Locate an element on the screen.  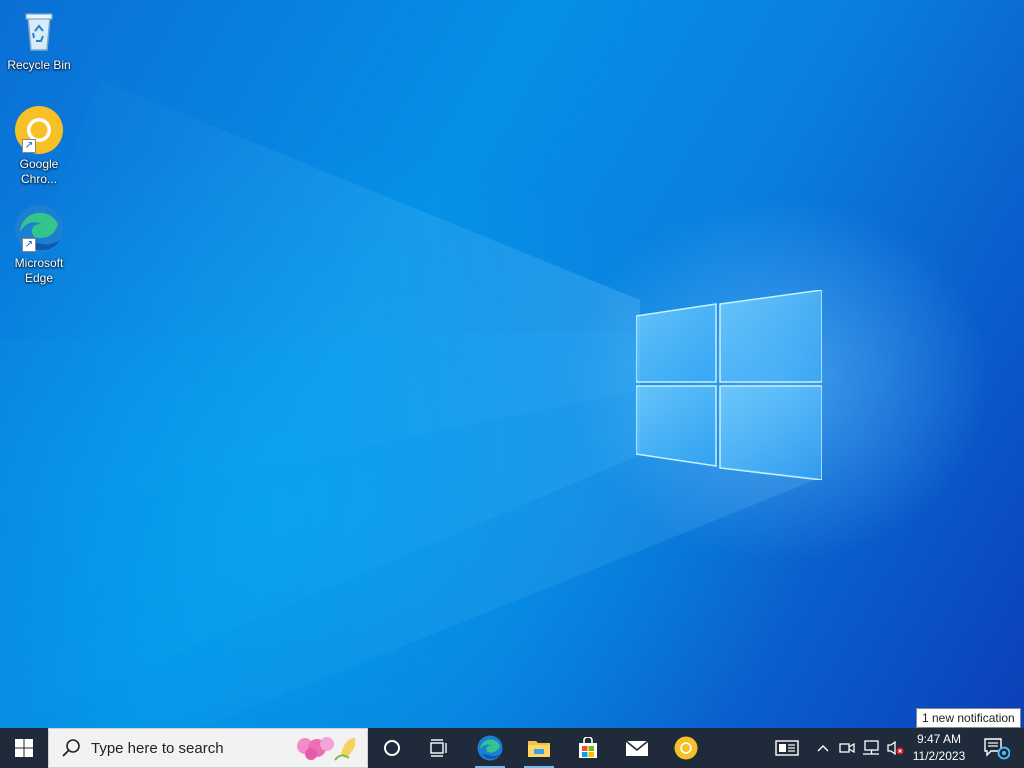
cortana-button is located at coordinates (392, 748).